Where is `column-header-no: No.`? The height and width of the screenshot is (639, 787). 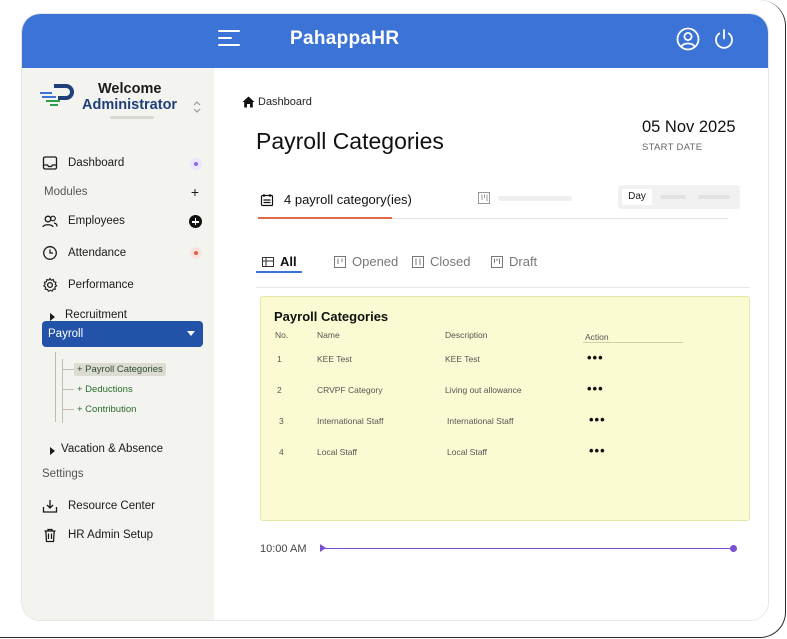 column-header-no: No. is located at coordinates (282, 335).